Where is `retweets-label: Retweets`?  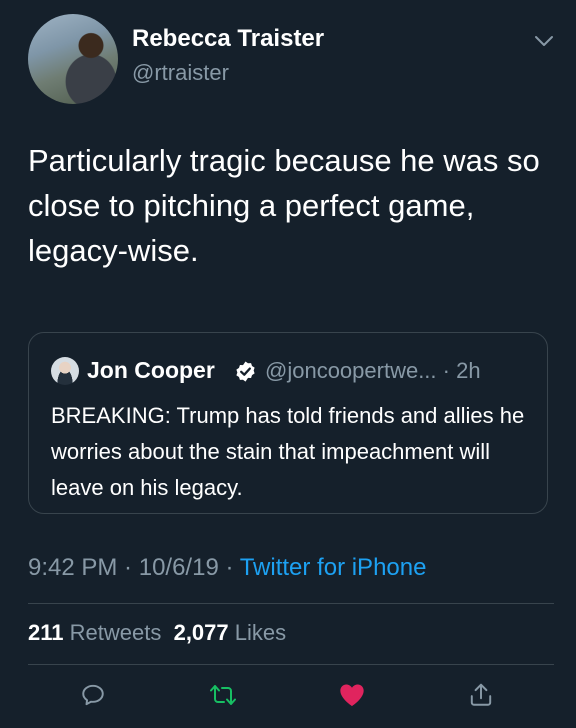 retweets-label: Retweets is located at coordinates (115, 632).